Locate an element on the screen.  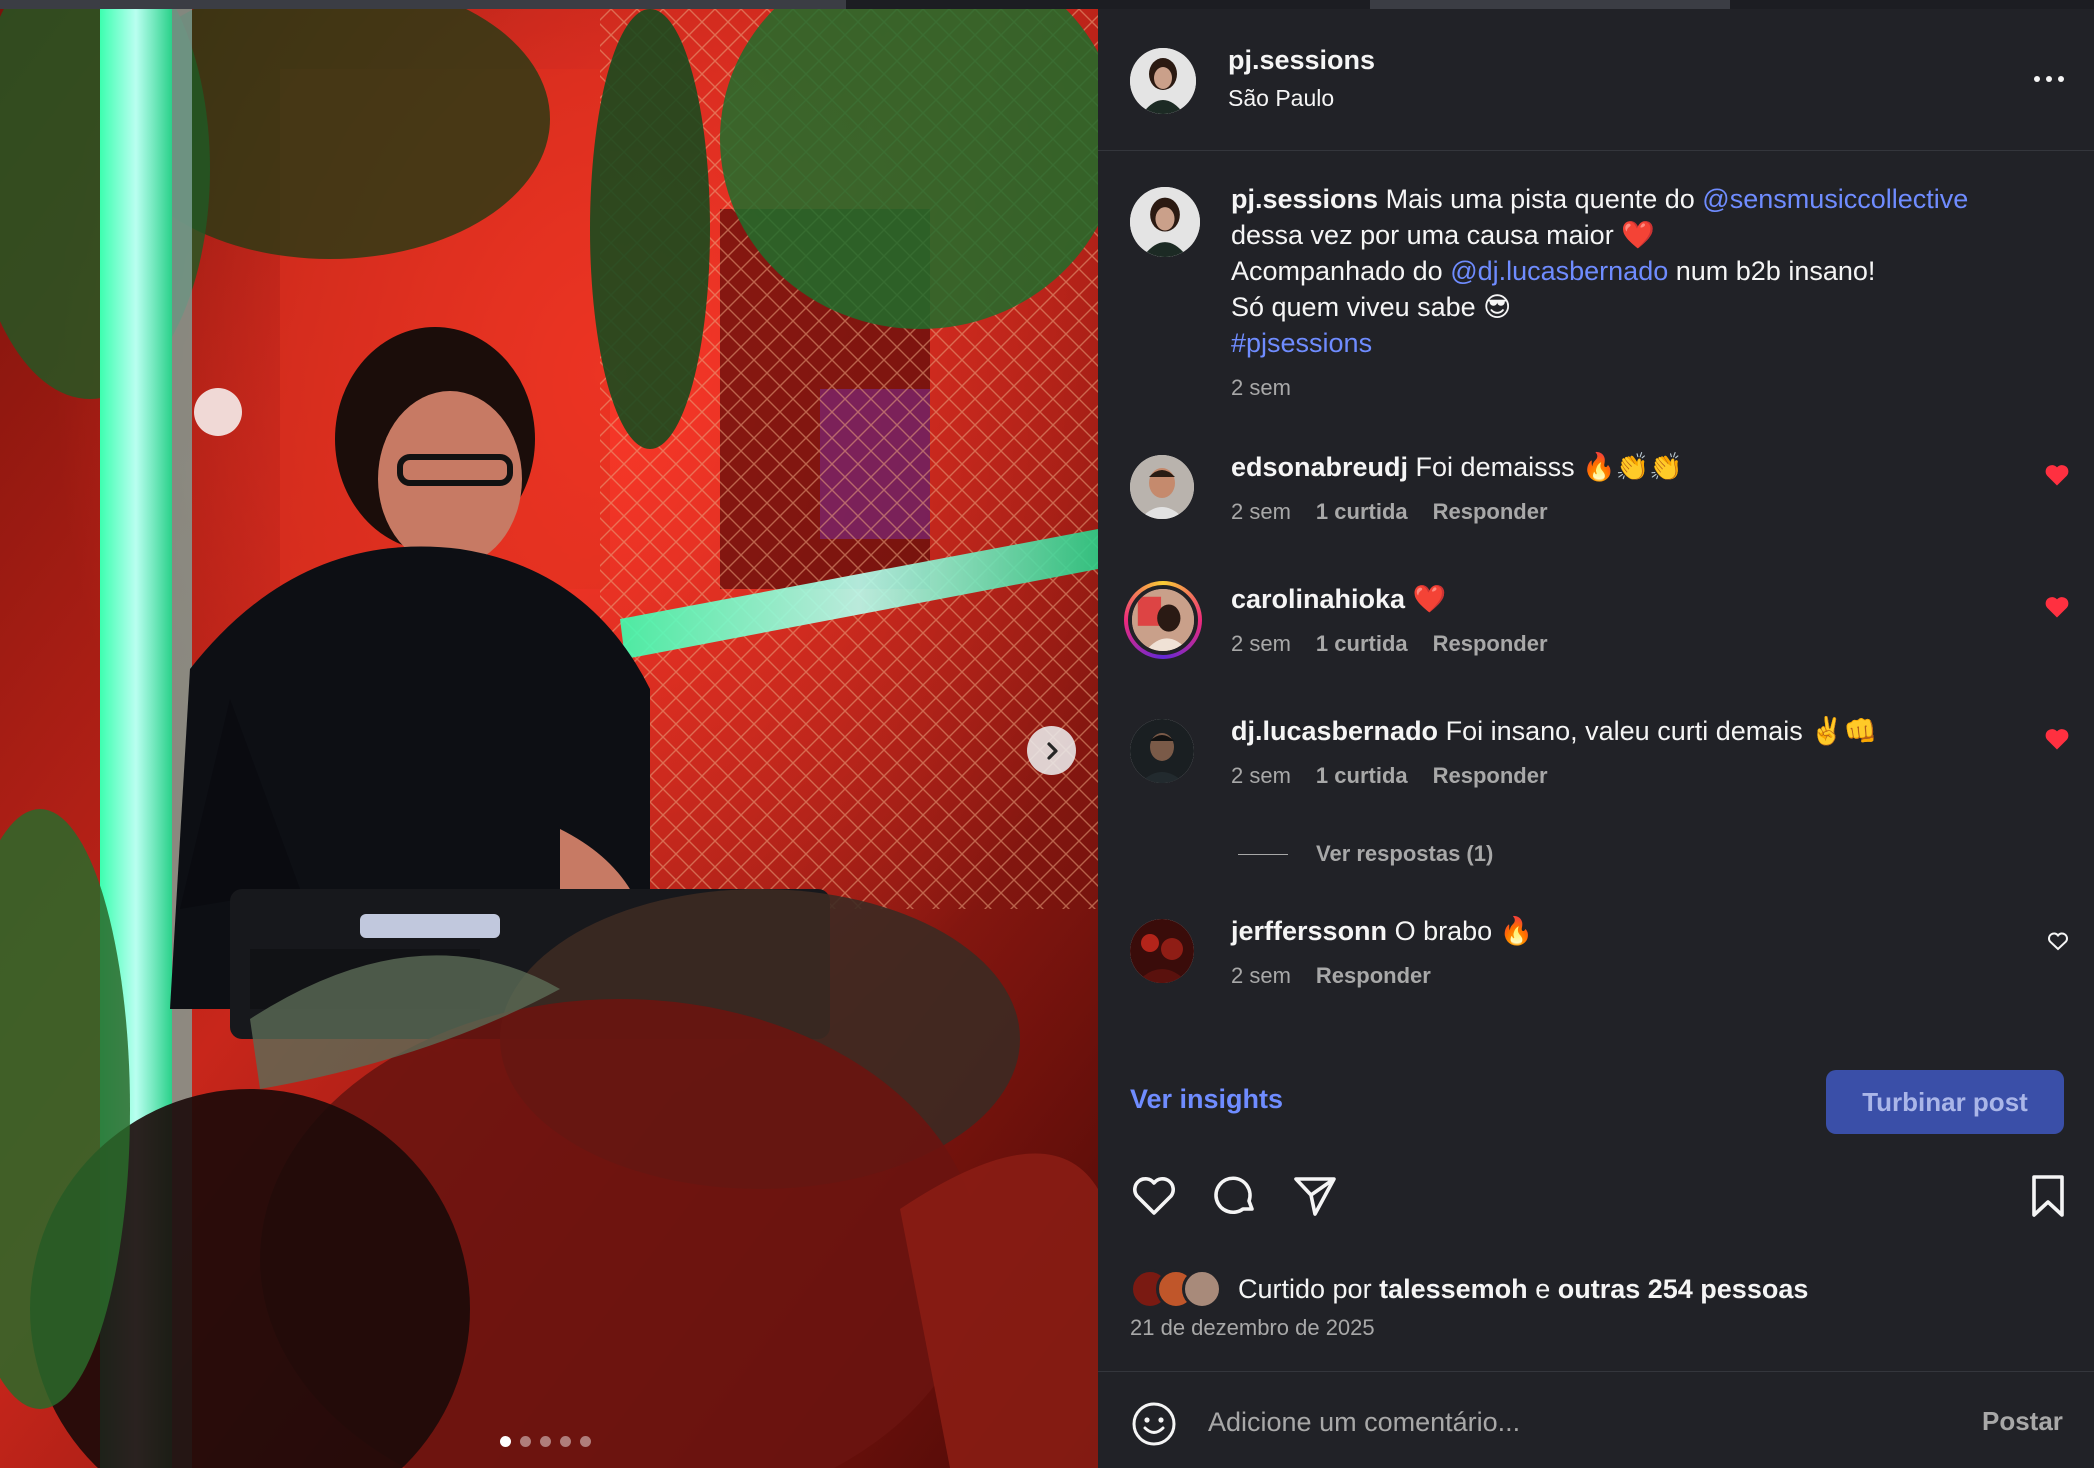
comment-icon is located at coordinates (1234, 1195).